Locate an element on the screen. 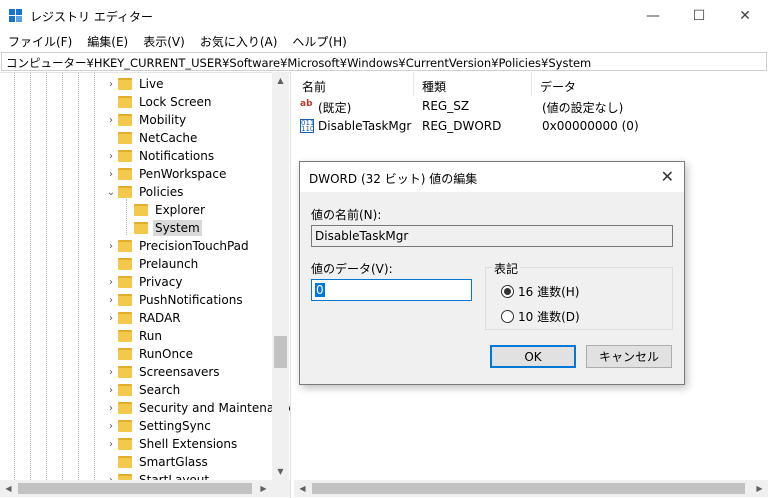 This screenshot has width=768, height=498. regedit-app-icon is located at coordinates (16, 16).